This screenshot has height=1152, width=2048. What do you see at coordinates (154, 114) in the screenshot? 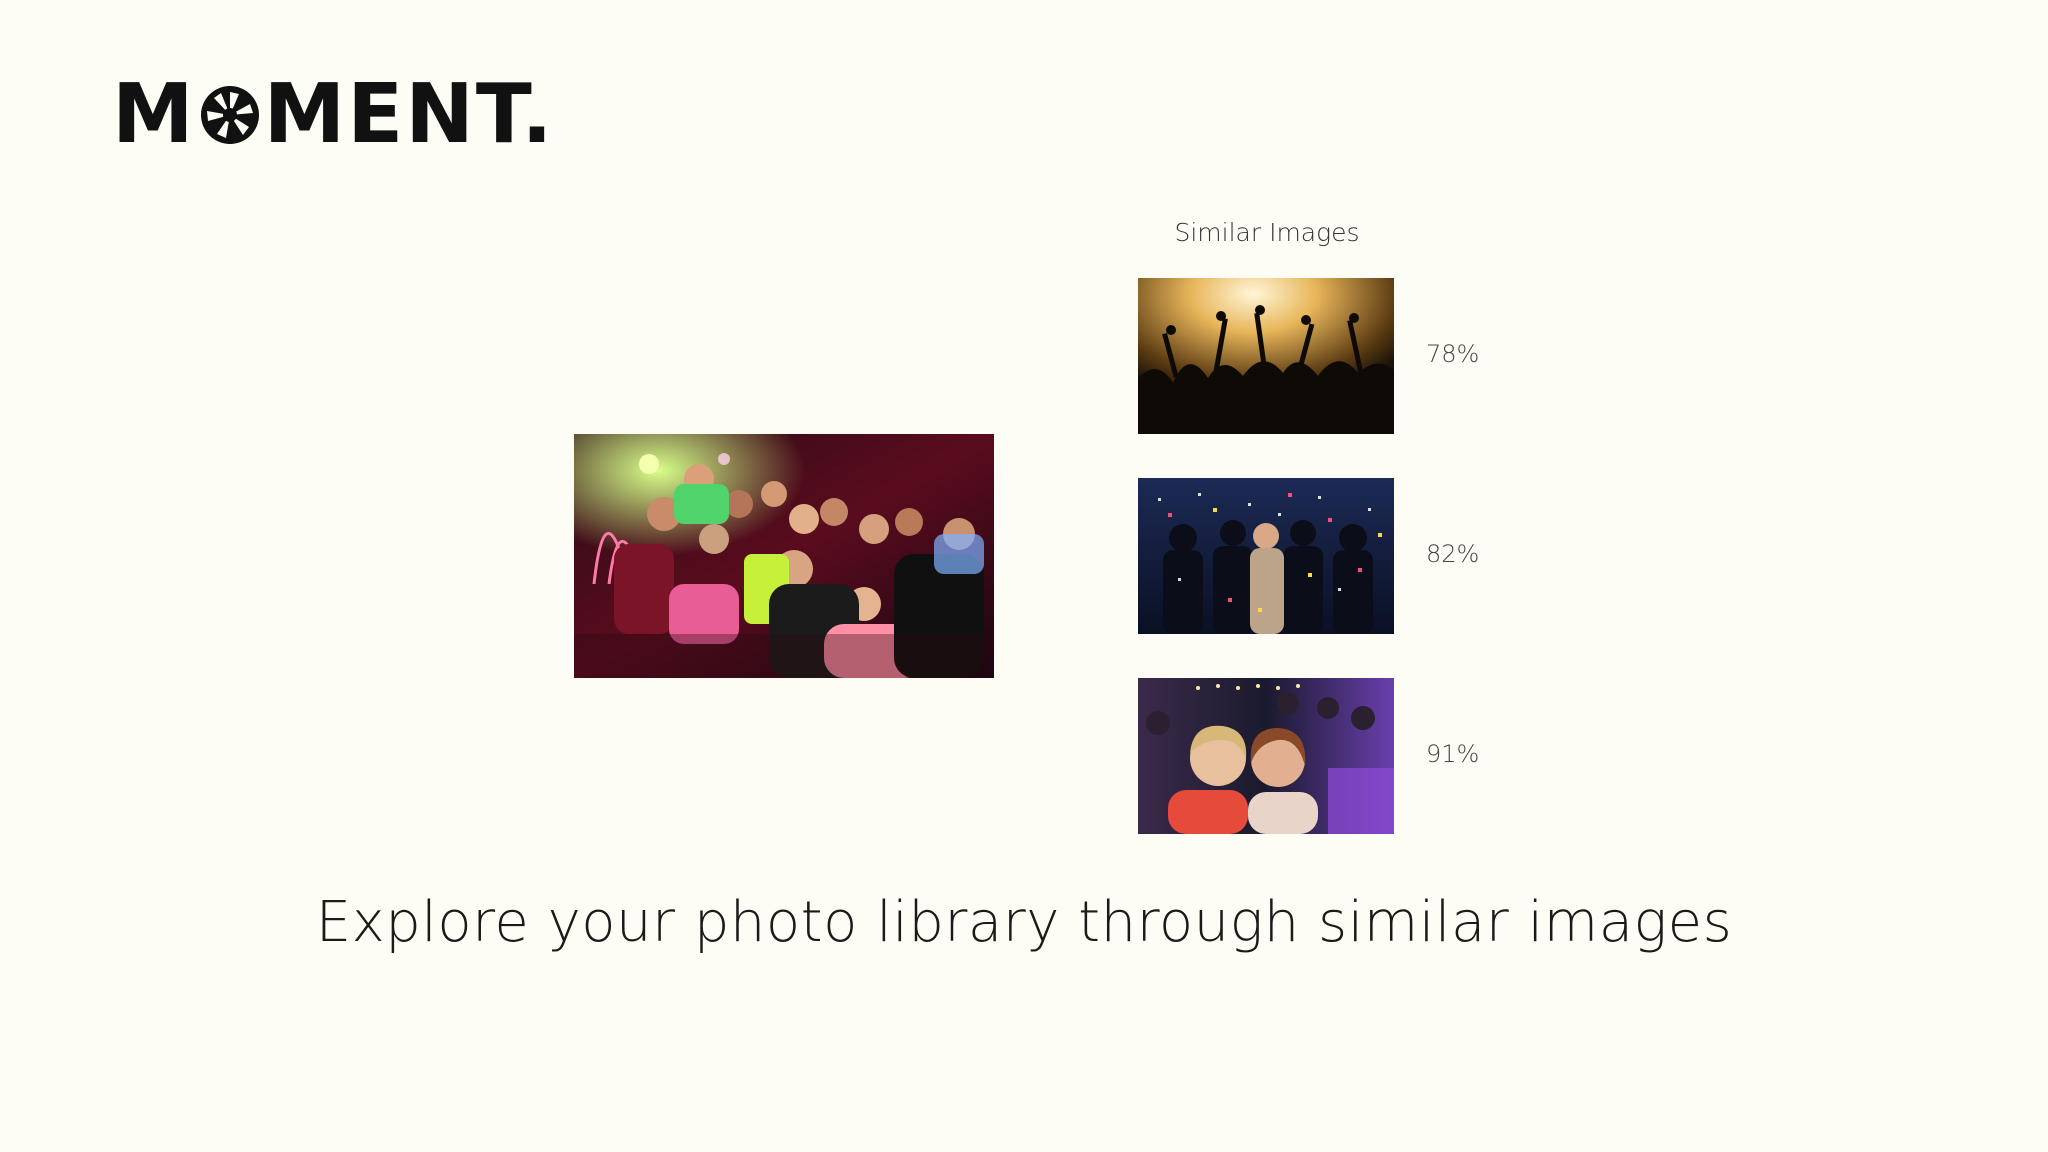
I see `logo-text-m: M` at bounding box center [154, 114].